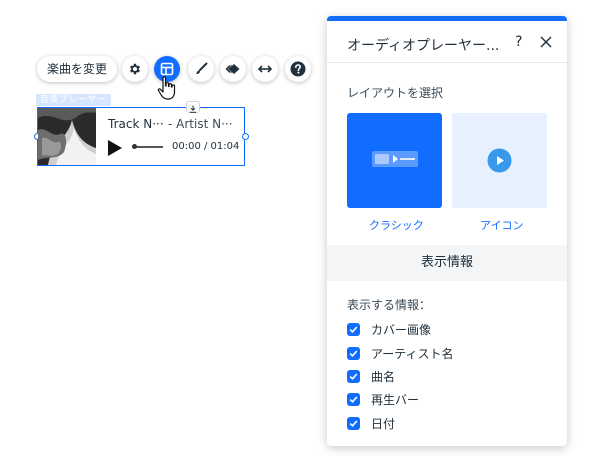 Image resolution: width=600 pixels, height=456 pixels. Describe the element at coordinates (546, 41) in the screenshot. I see `panel-close-button` at that location.